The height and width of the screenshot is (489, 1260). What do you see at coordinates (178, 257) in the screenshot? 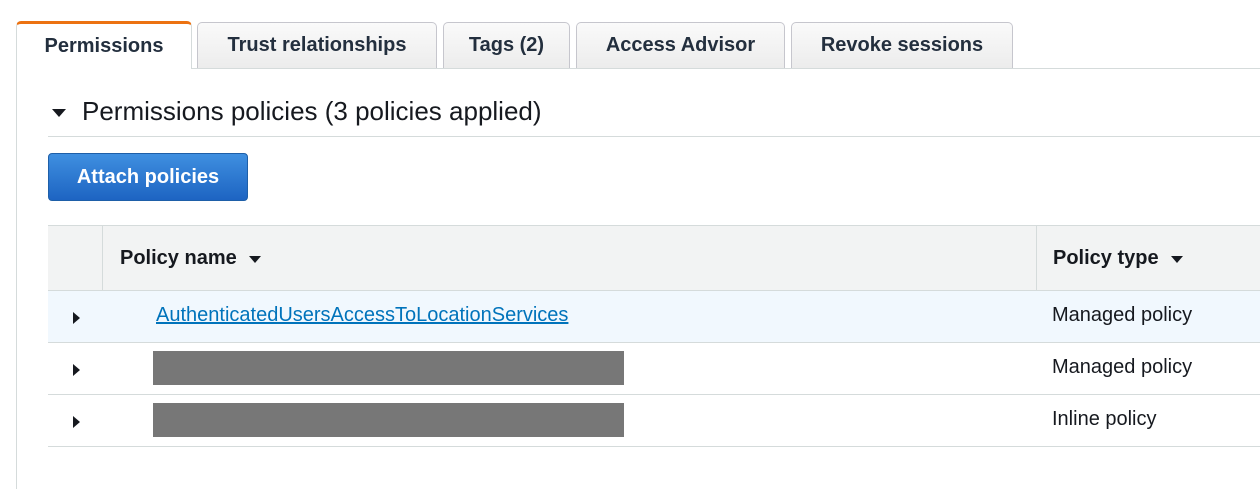
I see `column-label: Policy name` at bounding box center [178, 257].